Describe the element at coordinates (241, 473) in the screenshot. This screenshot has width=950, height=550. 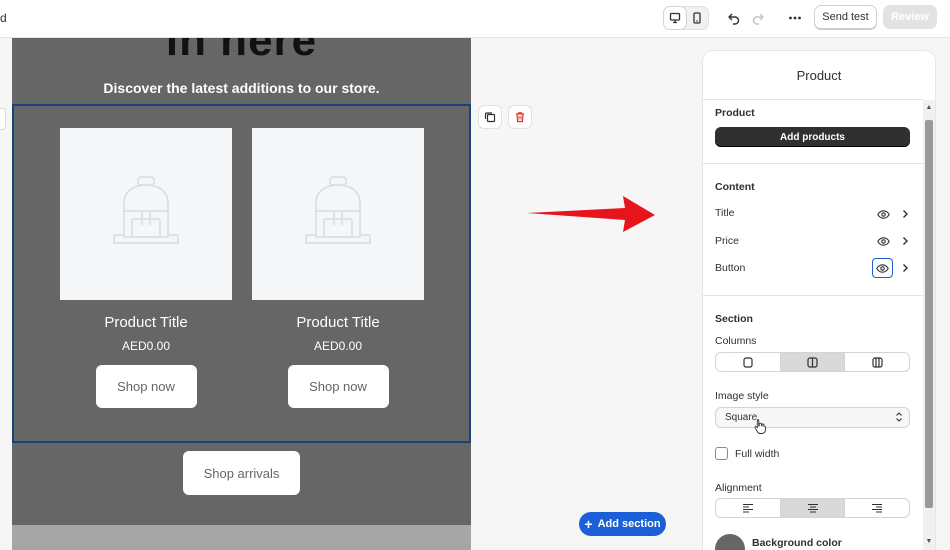
I see `shop-arrivals-button: Shop arrivals` at that location.